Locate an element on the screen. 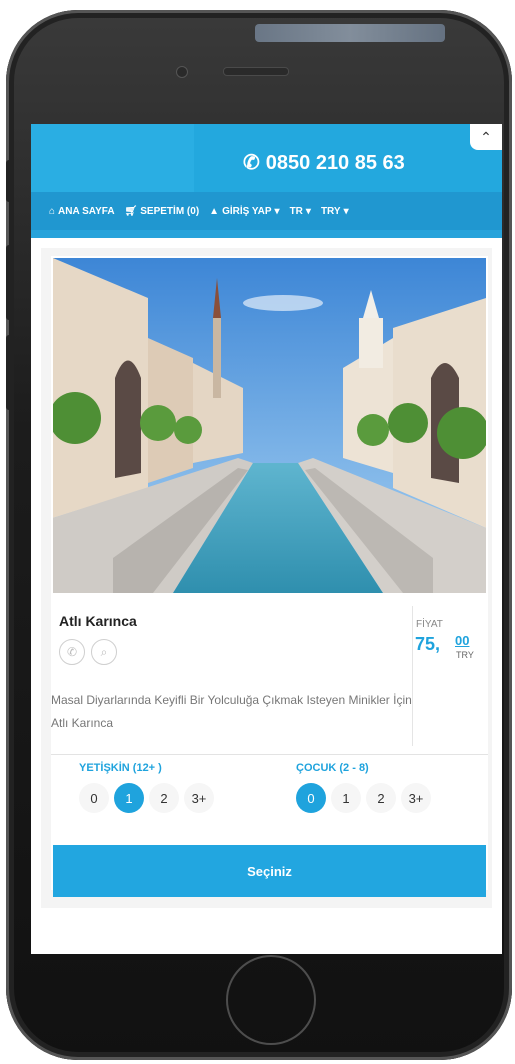 This screenshot has width=515, height=1064. price-currency: TRY is located at coordinates (465, 655).